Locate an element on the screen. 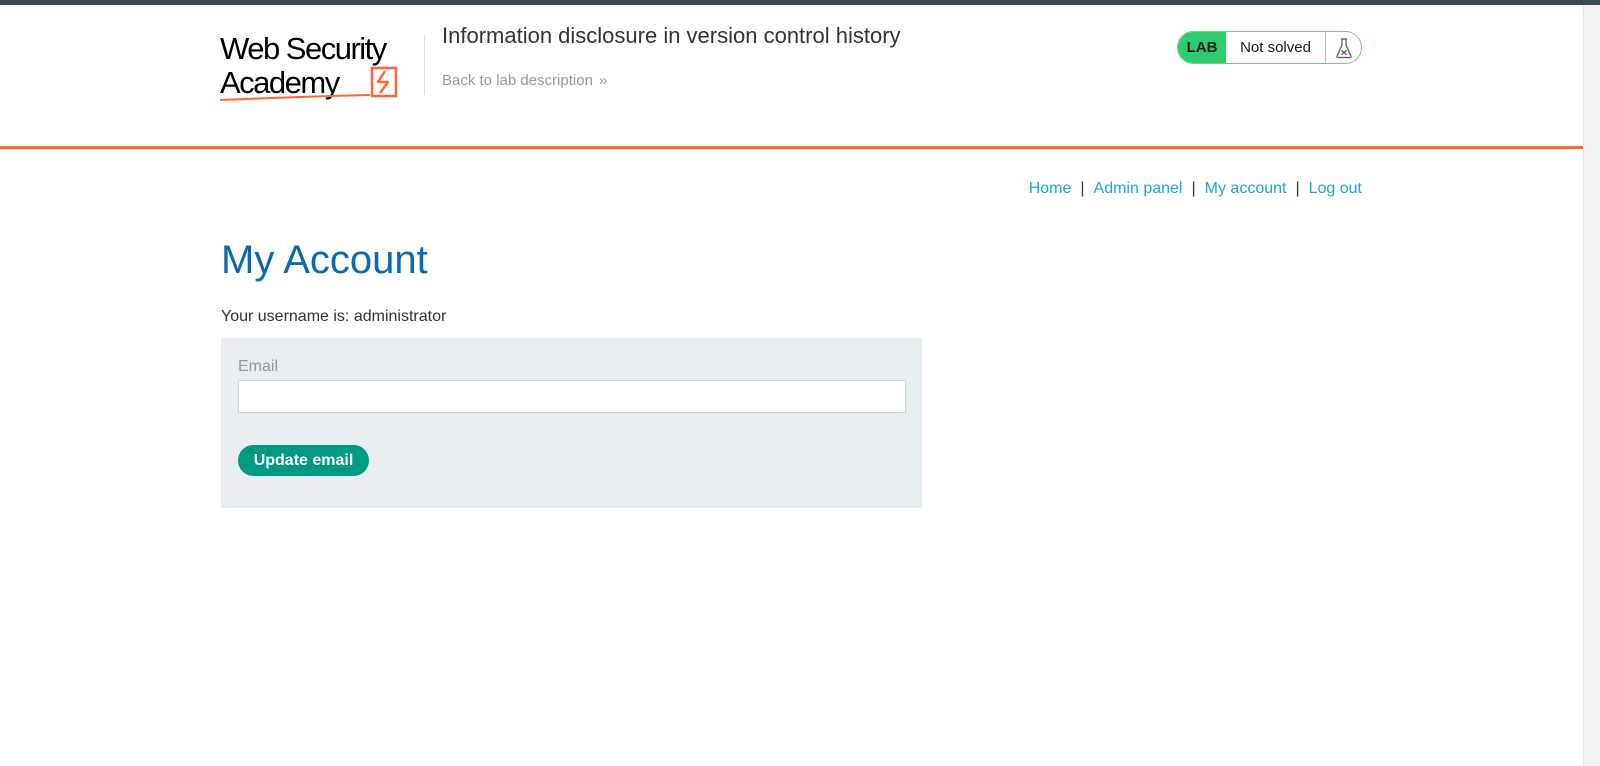  page-title: My Account is located at coordinates (324, 260).